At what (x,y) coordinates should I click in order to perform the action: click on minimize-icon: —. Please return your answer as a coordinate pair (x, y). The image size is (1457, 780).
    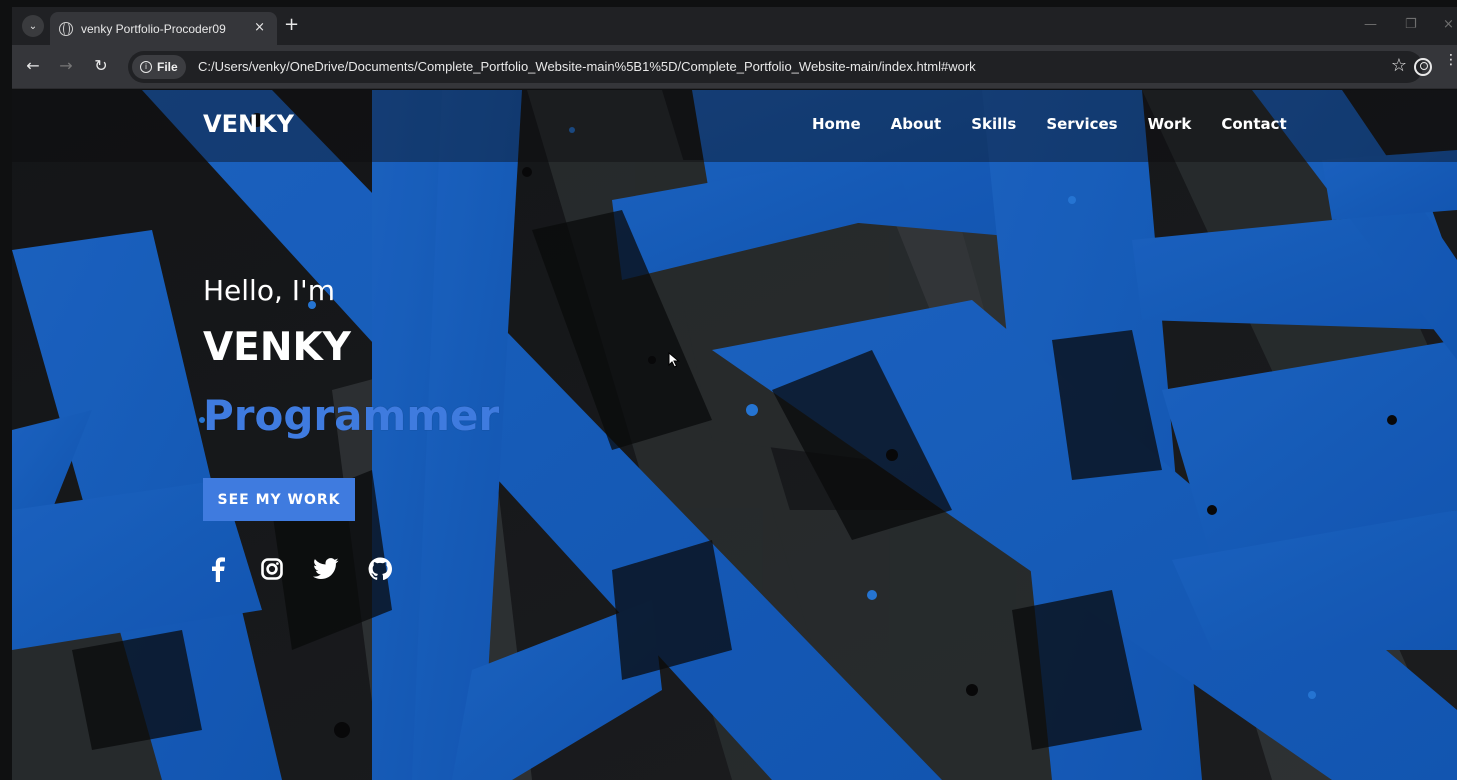
    Looking at the image, I should click on (1370, 24).